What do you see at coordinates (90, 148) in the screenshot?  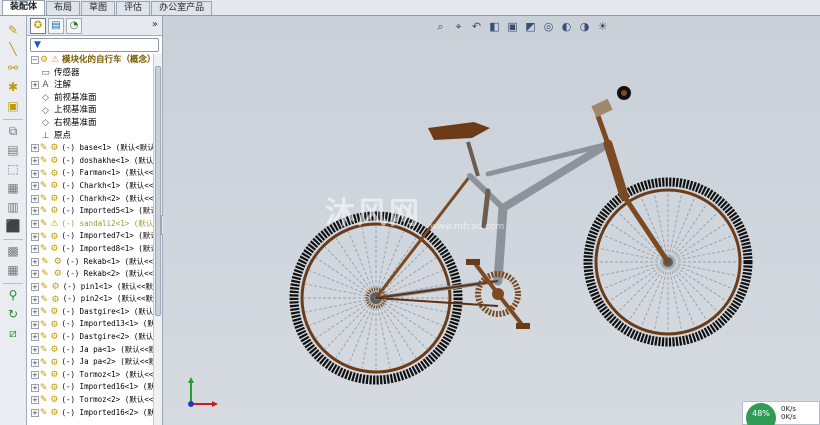 I see `tree-item: + ✎ ⚙ (-) base<1> (默认<默认` at bounding box center [90, 148].